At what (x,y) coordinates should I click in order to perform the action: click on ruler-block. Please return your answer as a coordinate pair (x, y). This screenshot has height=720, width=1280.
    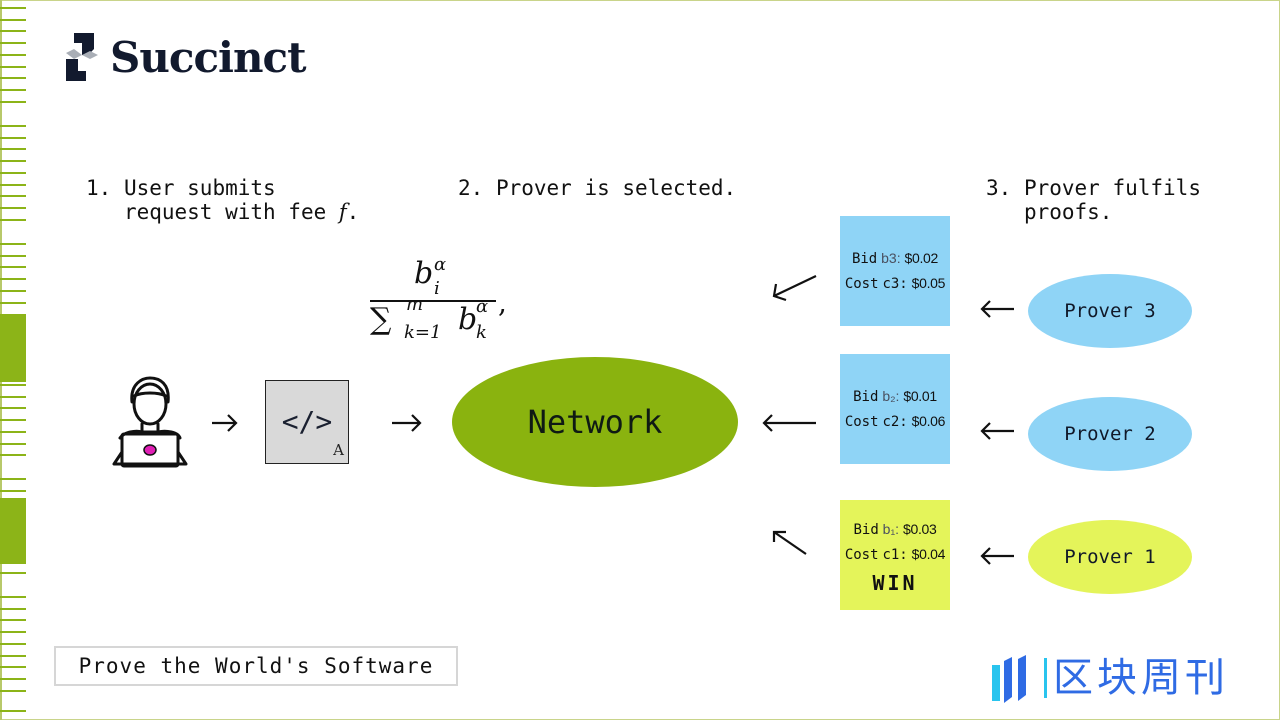
    Looking at the image, I should click on (13, 348).